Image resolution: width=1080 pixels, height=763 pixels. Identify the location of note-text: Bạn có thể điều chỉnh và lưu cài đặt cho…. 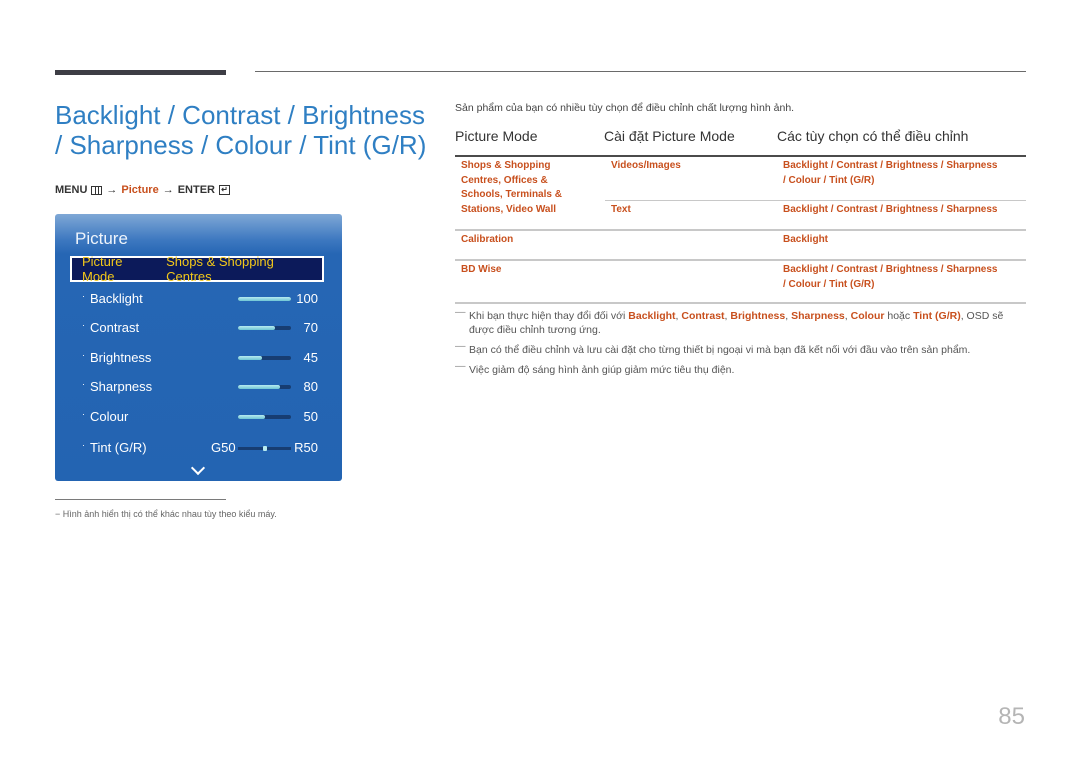
(720, 350).